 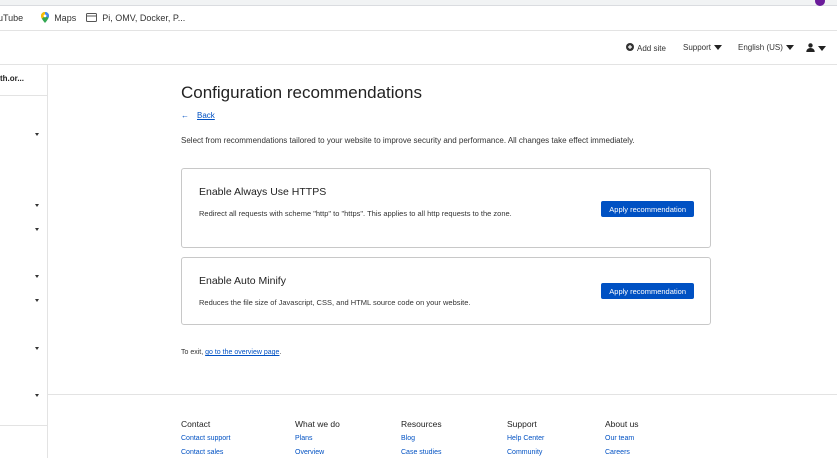 I want to click on support-menu: Support, so click(x=703, y=47).